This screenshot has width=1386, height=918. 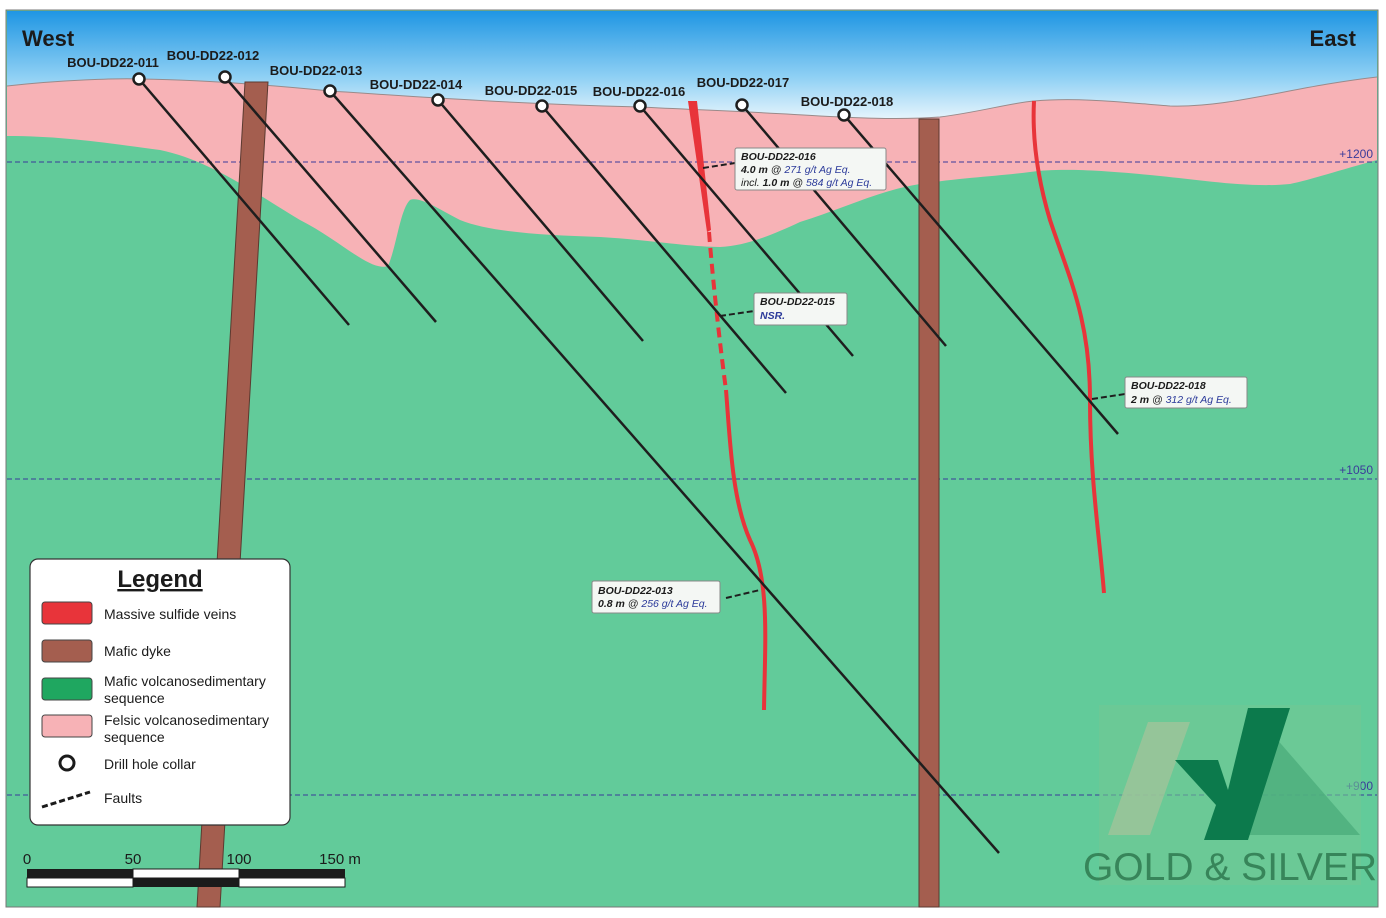 I want to click on elevation-label-1050: +1050, so click(x=1356, y=470).